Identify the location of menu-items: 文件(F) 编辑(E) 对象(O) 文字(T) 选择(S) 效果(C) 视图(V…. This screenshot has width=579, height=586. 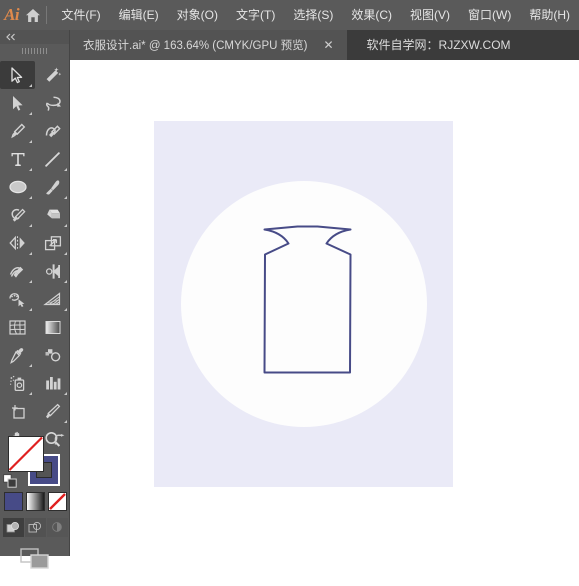
(315, 15).